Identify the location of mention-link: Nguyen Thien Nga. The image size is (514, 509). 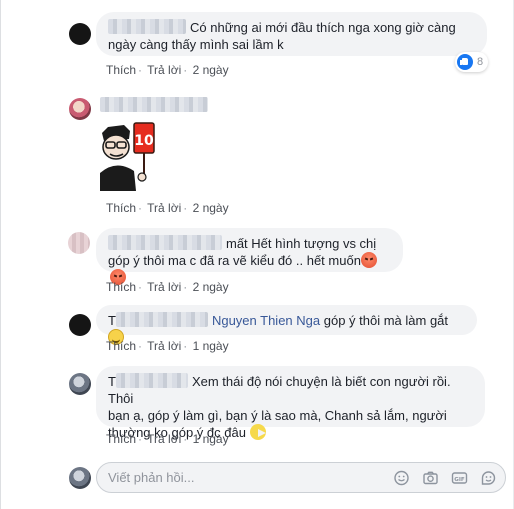
(266, 320).